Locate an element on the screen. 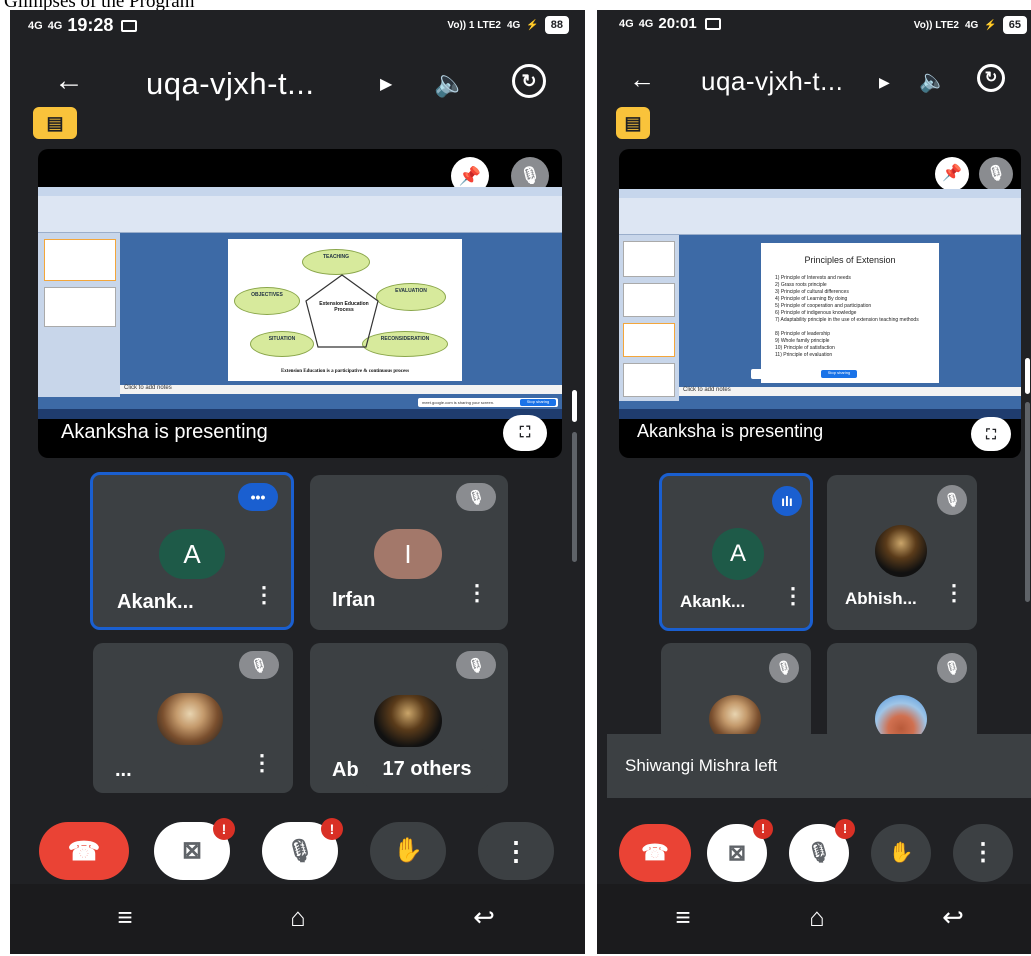 Image resolution: width=1031 pixels, height=956 pixels. participant-tile-abhishek: 🎙 Abhish... ⋮ is located at coordinates (902, 552).